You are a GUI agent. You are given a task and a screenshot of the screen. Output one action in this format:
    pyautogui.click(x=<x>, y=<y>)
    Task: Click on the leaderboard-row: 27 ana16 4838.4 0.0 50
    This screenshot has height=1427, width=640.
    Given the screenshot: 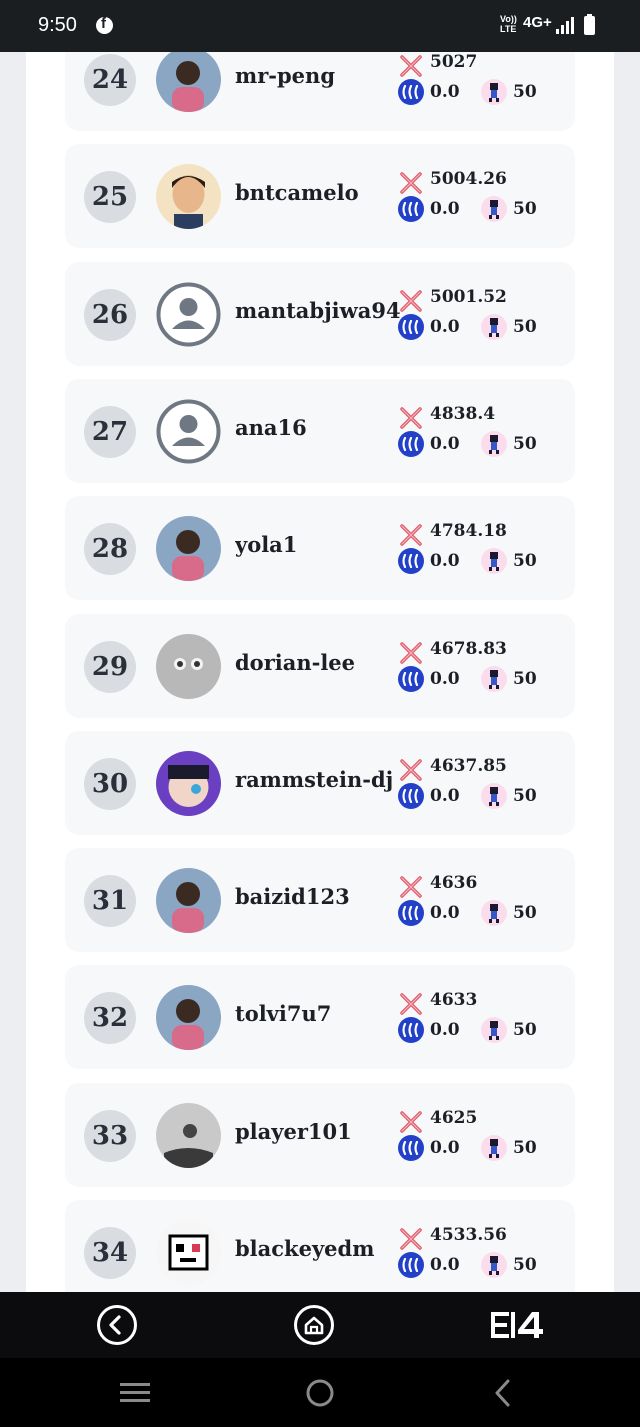 What is the action you would take?
    pyautogui.click(x=320, y=431)
    